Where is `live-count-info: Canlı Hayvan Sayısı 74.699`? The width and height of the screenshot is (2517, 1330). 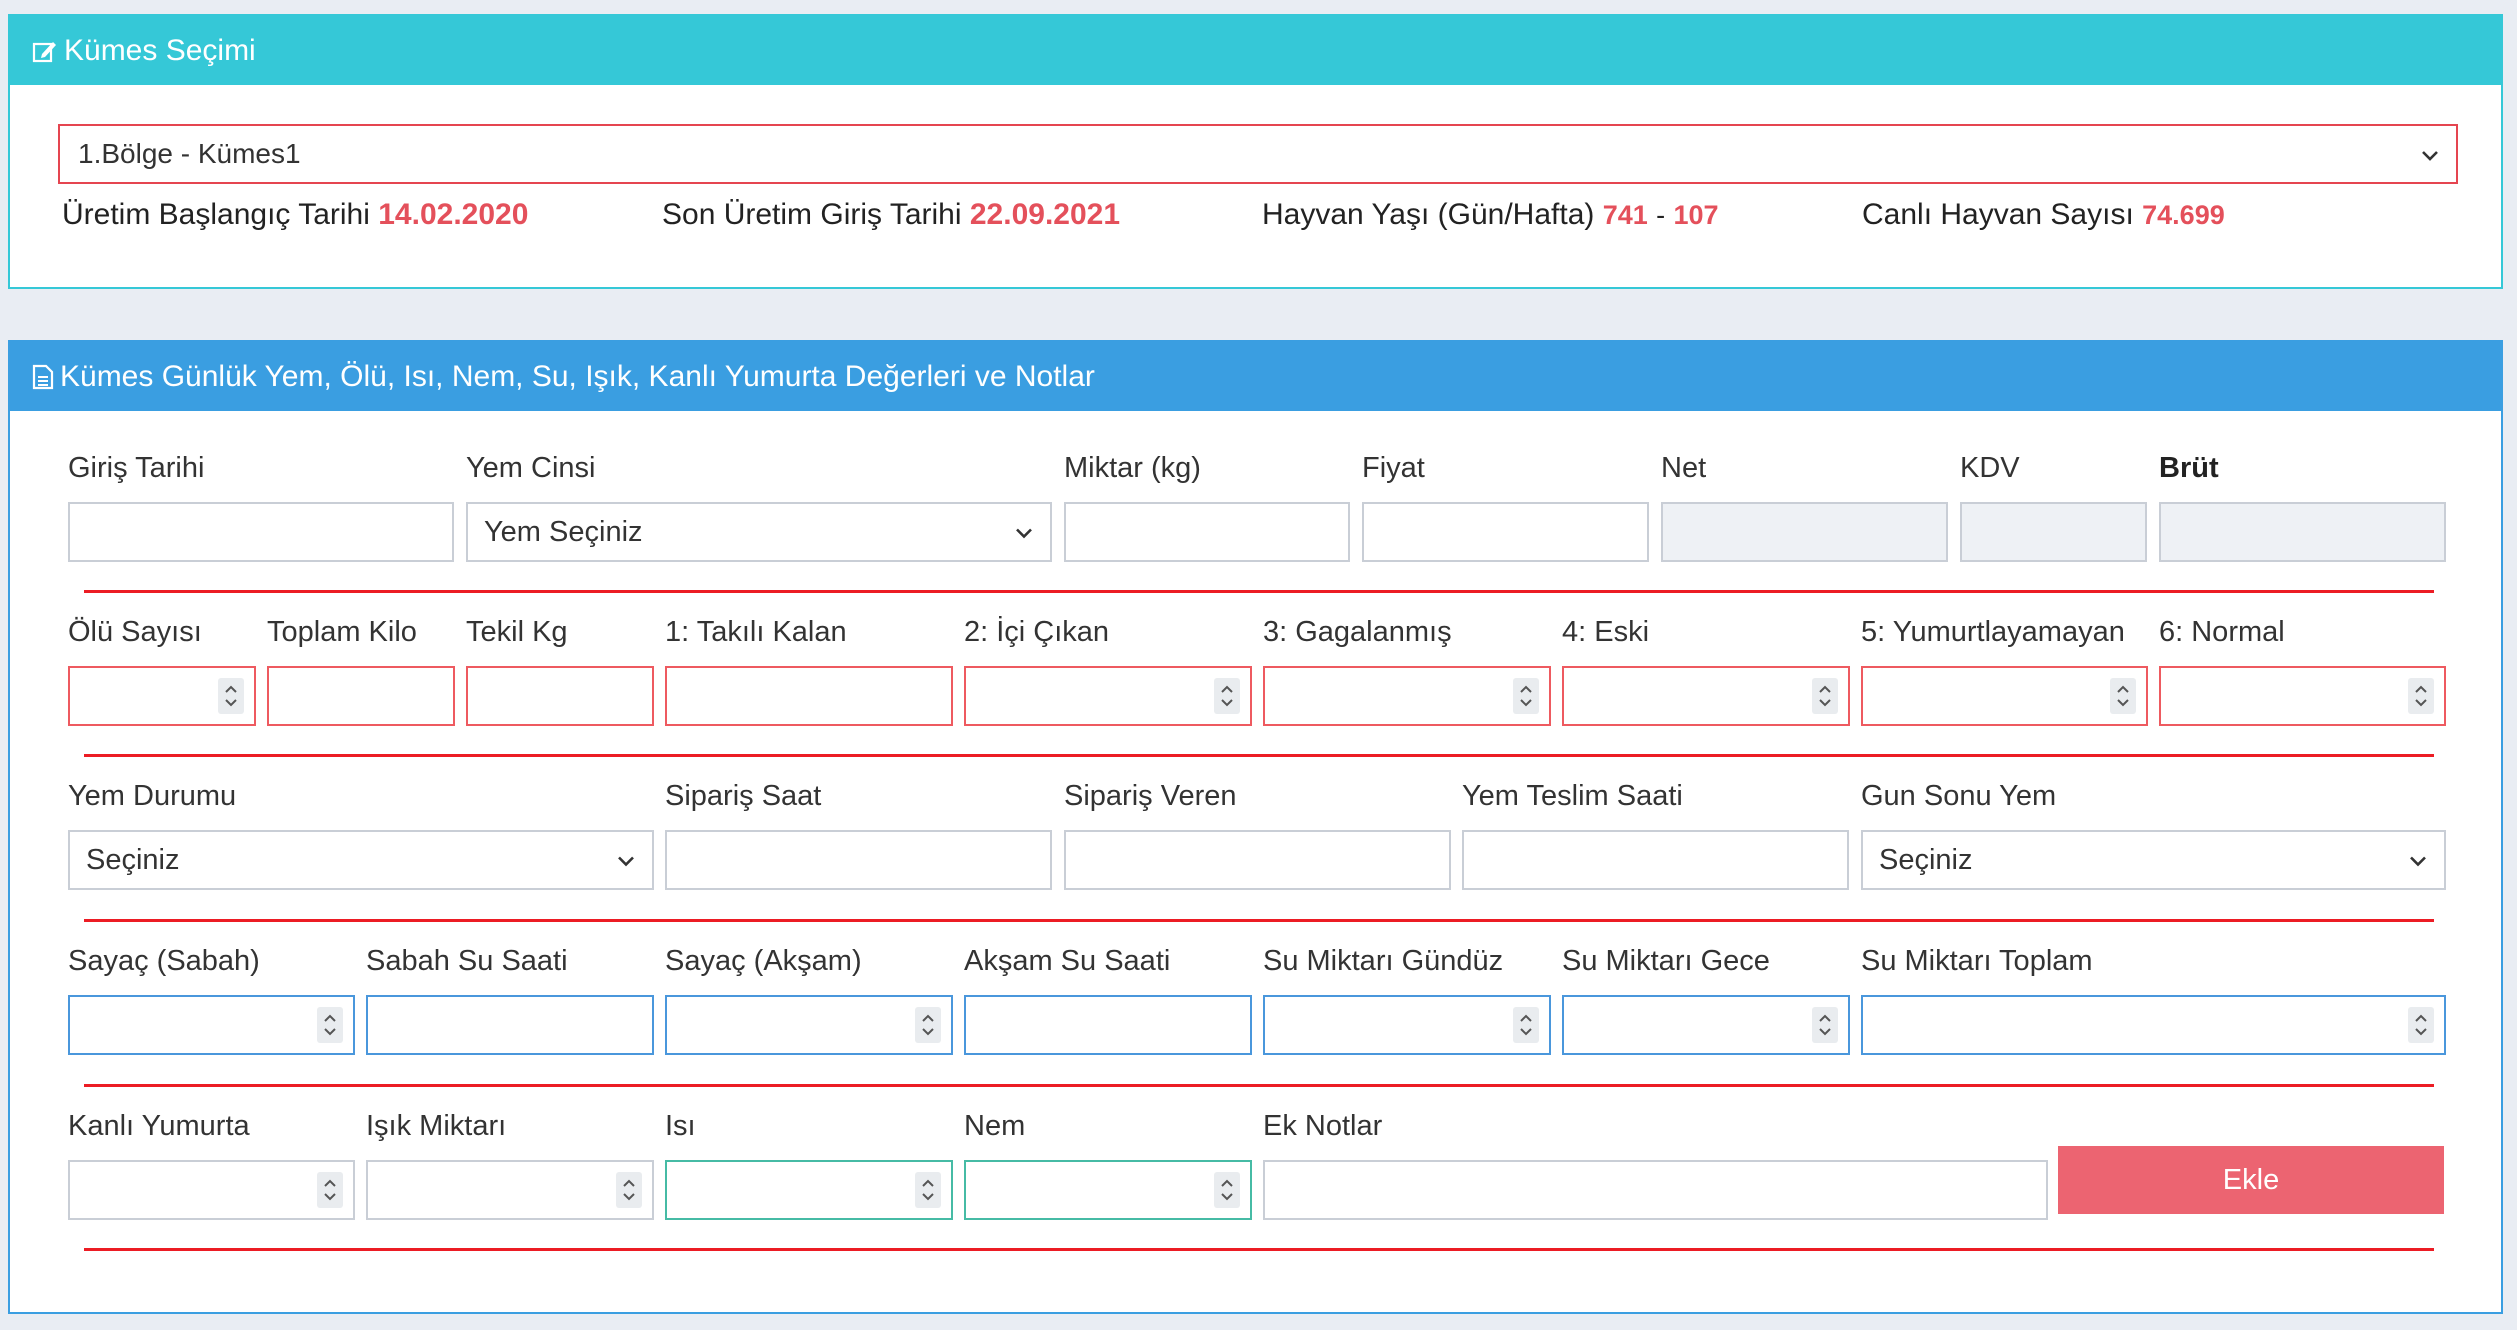
live-count-info: Canlı Hayvan Sayısı 74.699 is located at coordinates (2043, 215).